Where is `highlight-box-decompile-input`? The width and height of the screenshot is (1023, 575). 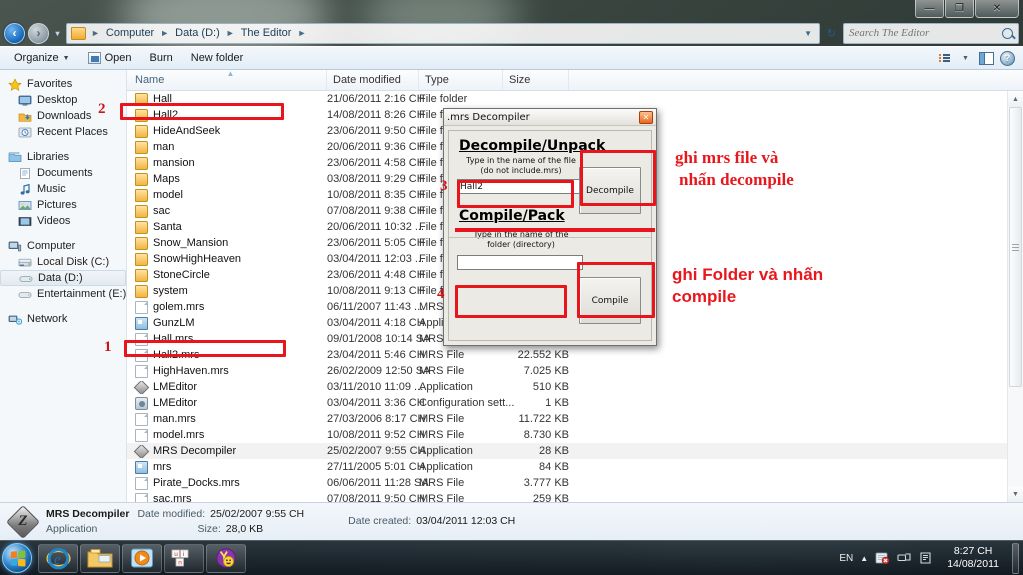 highlight-box-decompile-input is located at coordinates (515, 194).